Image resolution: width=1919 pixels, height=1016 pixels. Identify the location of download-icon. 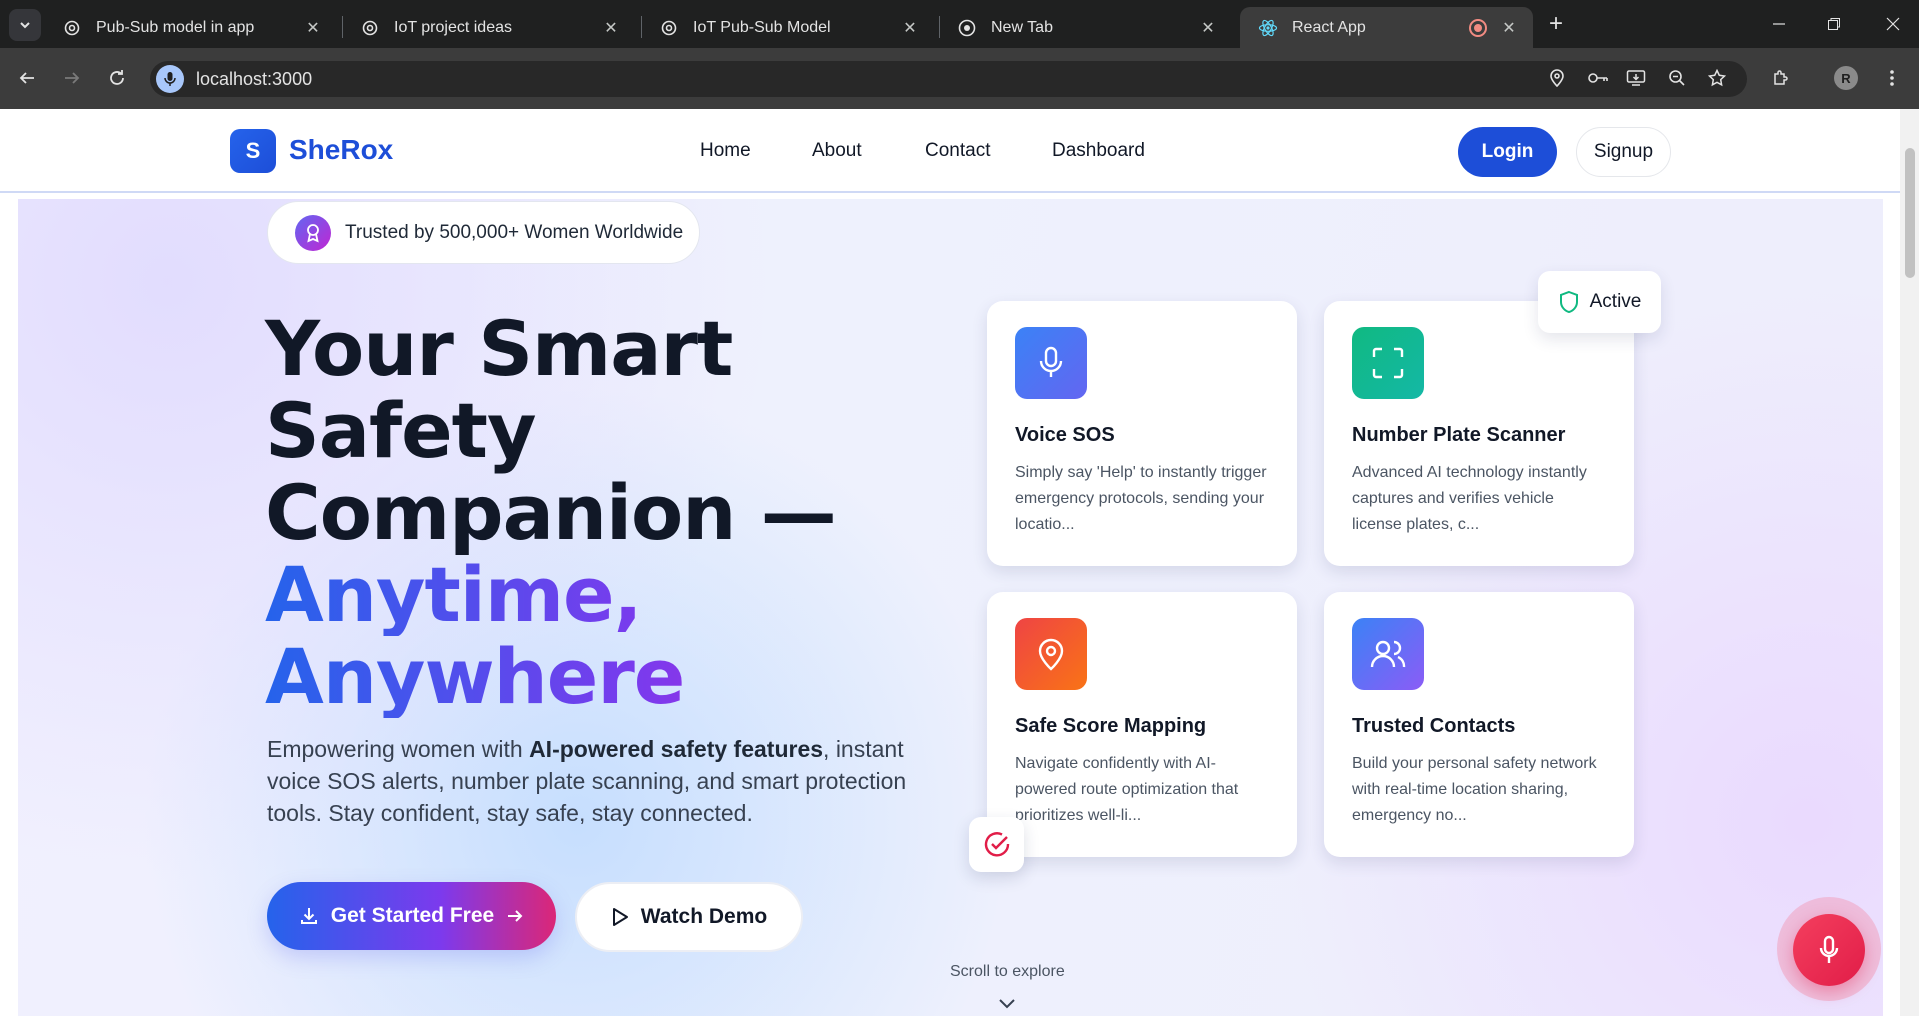
(308, 916).